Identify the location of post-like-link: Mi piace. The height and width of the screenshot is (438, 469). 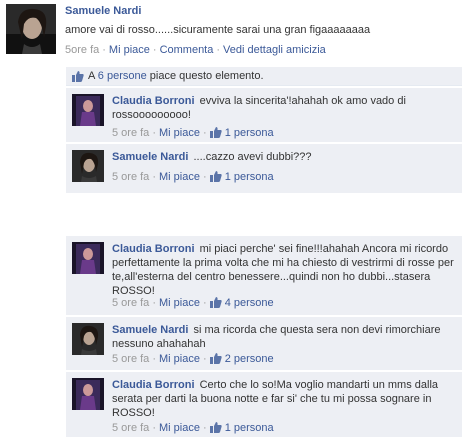
(129, 50).